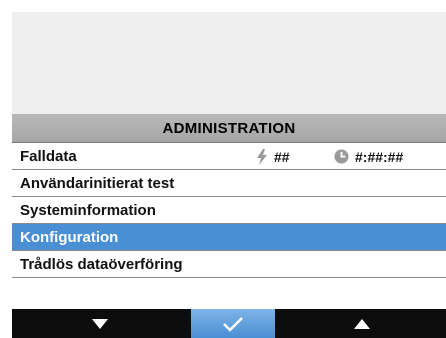  Describe the element at coordinates (229, 128) in the screenshot. I see `menu-title: ADMINISTRATION` at that location.